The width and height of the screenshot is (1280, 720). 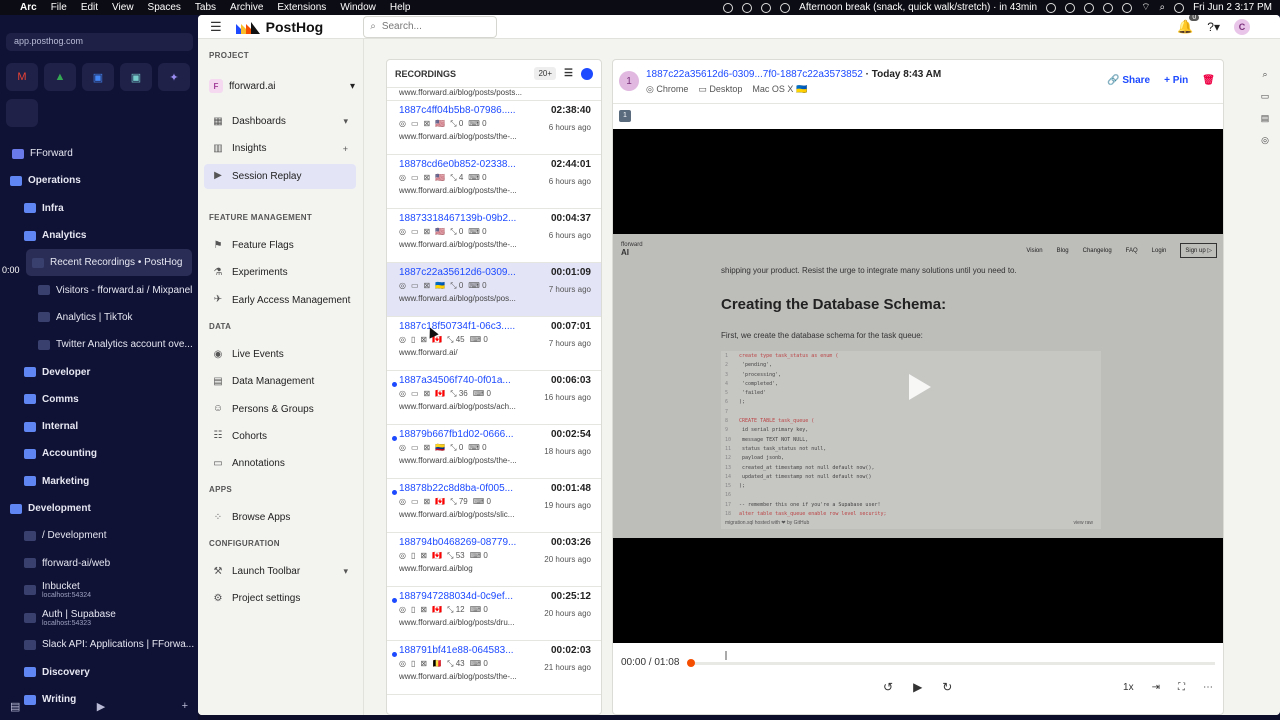 What do you see at coordinates (22, 77) in the screenshot?
I see `gmail-icon: M` at bounding box center [22, 77].